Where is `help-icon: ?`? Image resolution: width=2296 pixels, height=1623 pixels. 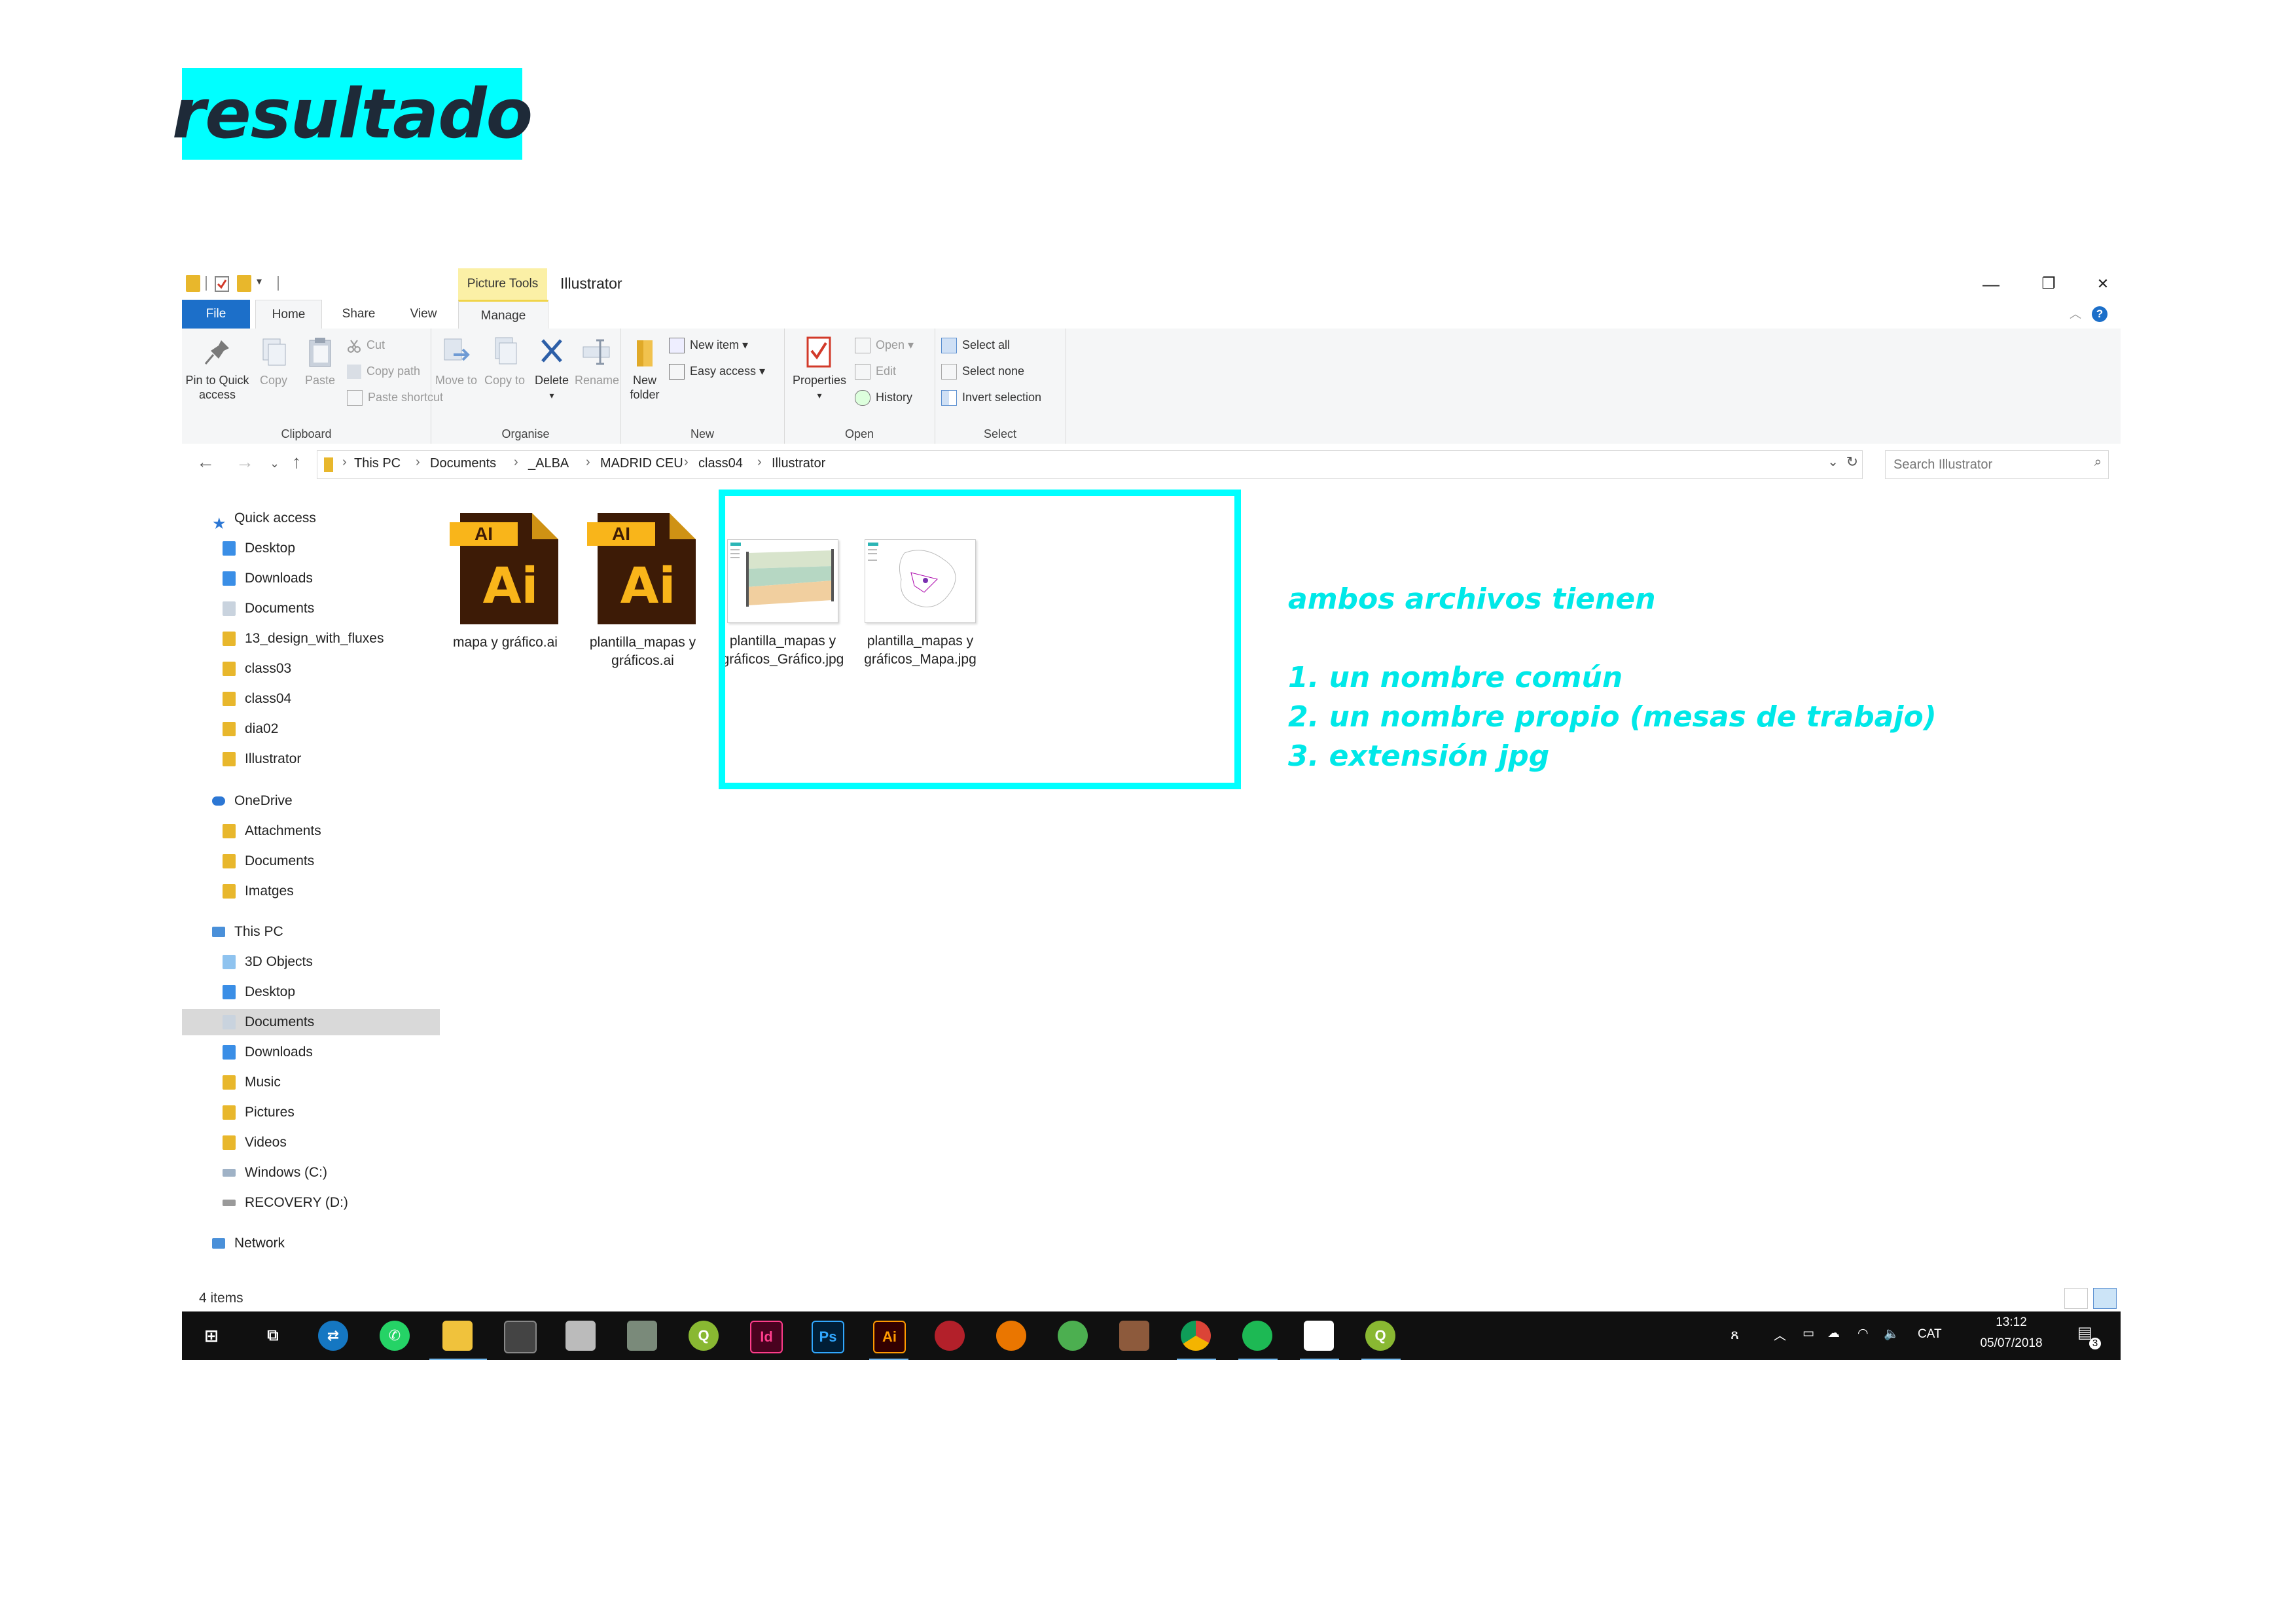
help-icon: ? is located at coordinates (2100, 314).